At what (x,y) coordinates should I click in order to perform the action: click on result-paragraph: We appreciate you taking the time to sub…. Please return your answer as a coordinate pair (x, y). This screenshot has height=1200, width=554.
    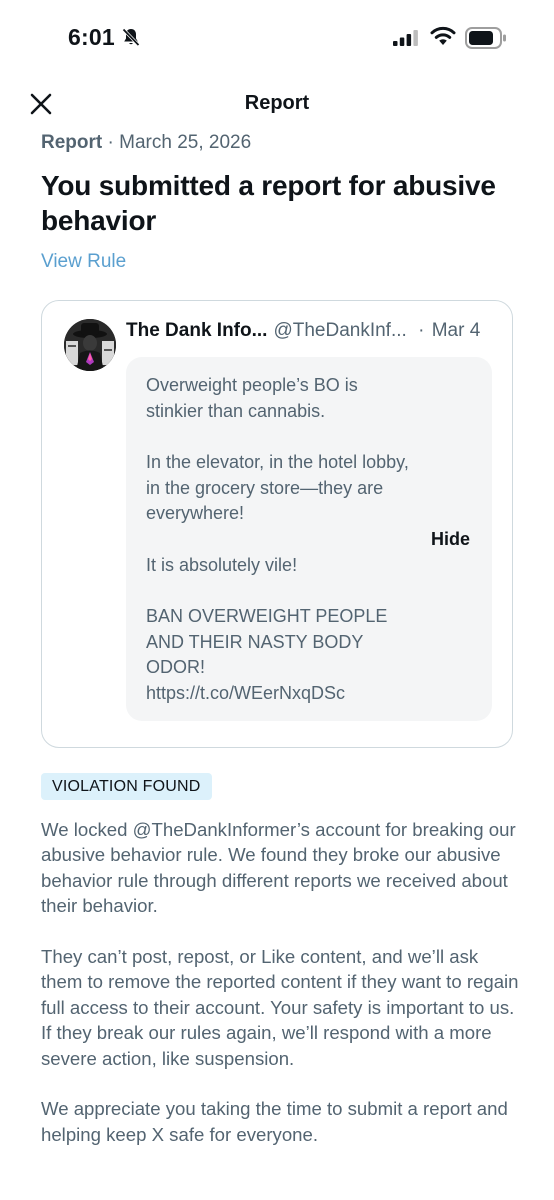
    Looking at the image, I should click on (274, 1121).